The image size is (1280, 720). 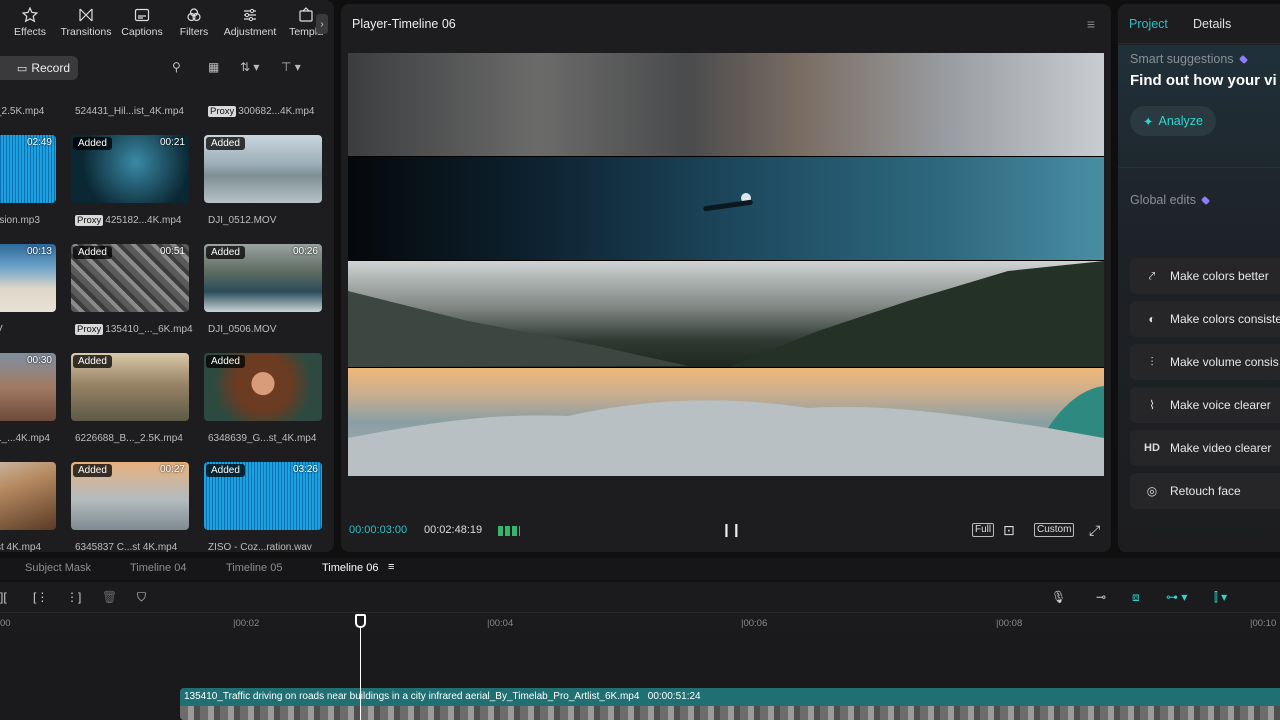 I want to click on global-edit-button: HD Make video clearer, so click(x=1205, y=448).